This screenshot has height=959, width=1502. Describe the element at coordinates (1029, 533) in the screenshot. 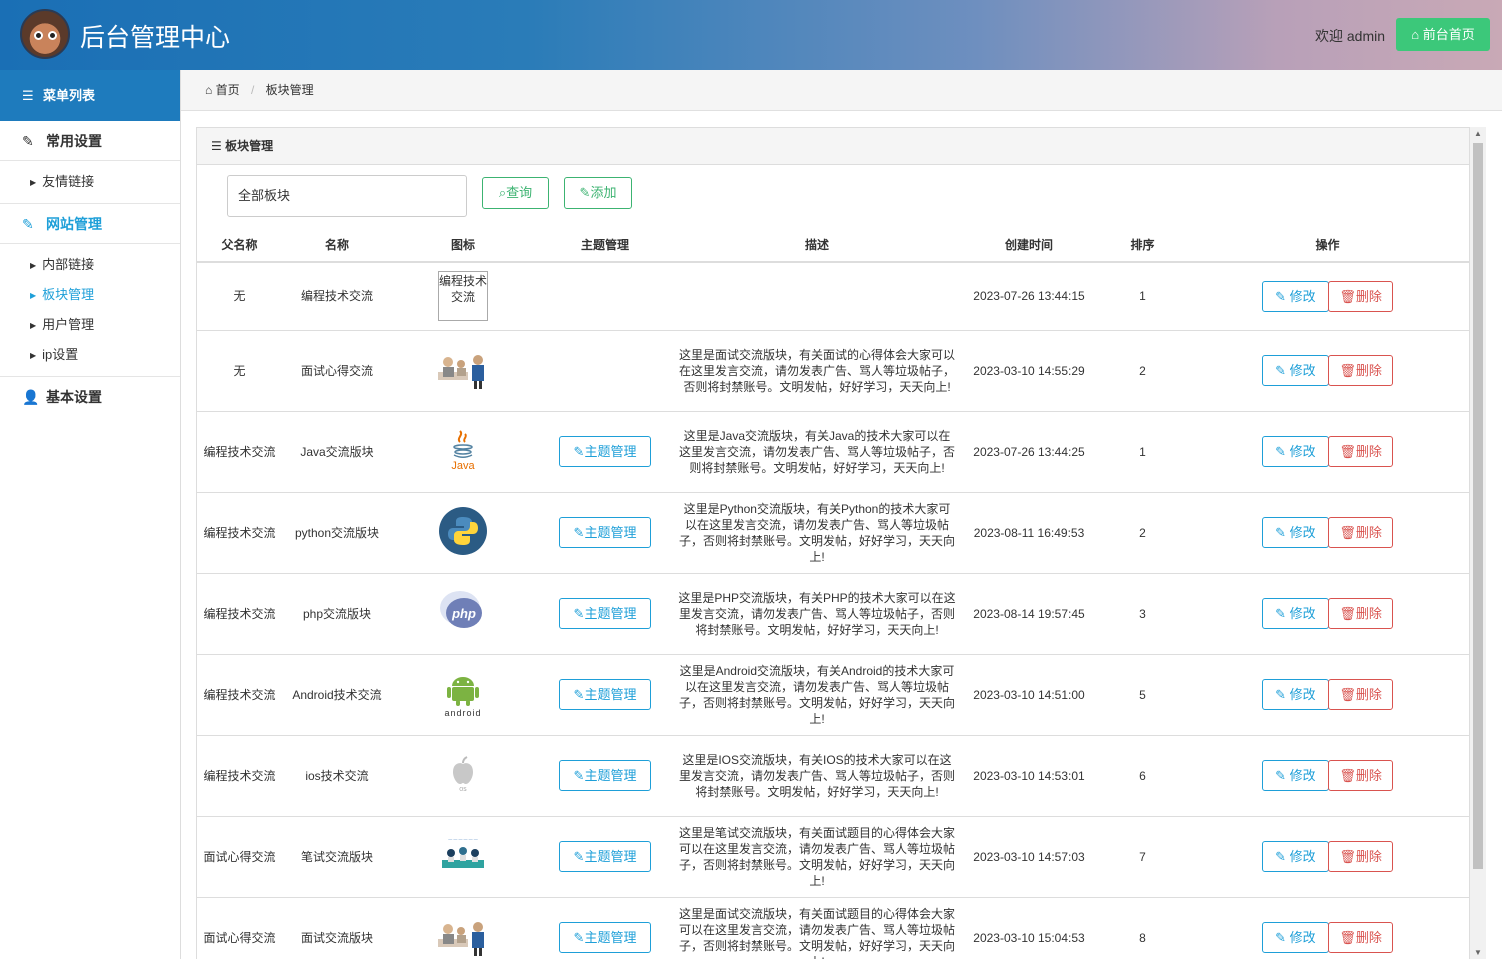

I see `cell-time: 2023-08-11 16:49:53` at that location.